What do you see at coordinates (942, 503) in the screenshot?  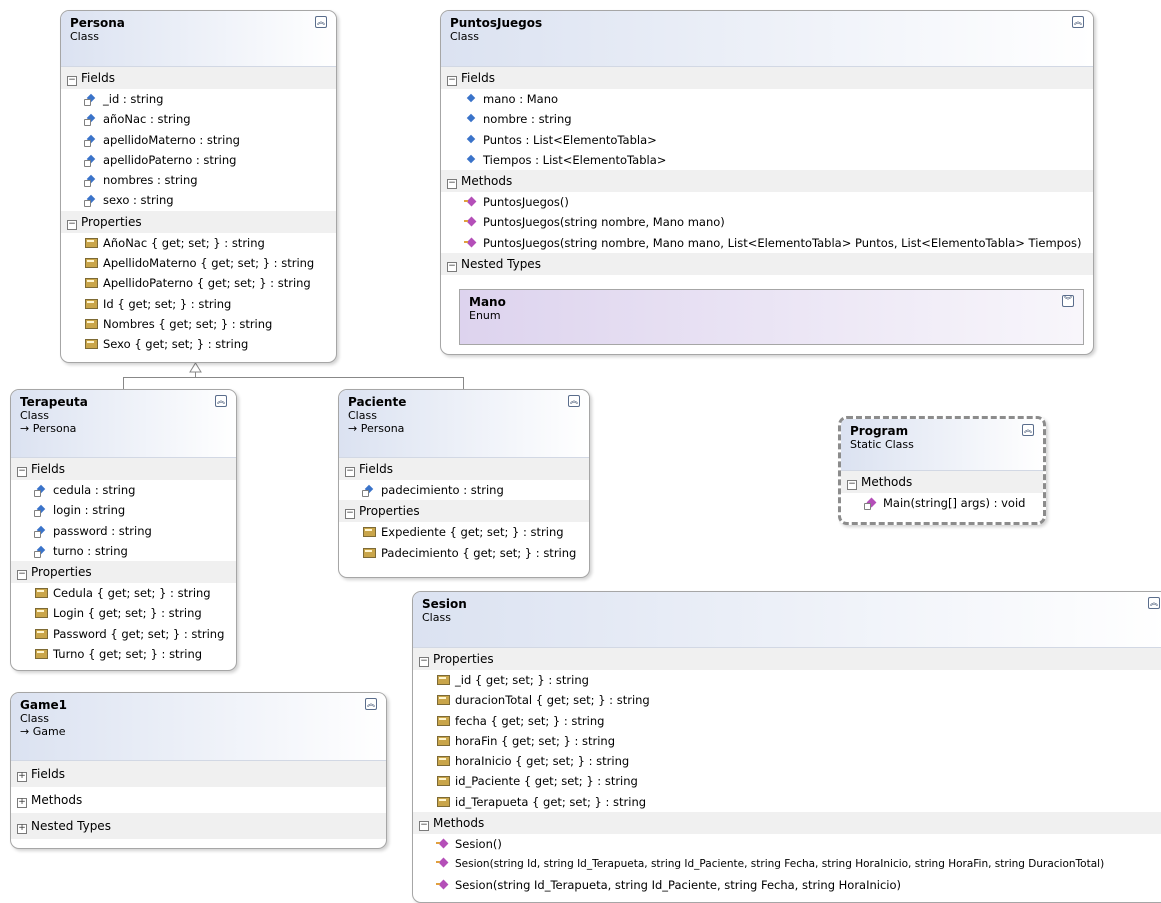 I see `member-method: Main(string[] args) : void` at bounding box center [942, 503].